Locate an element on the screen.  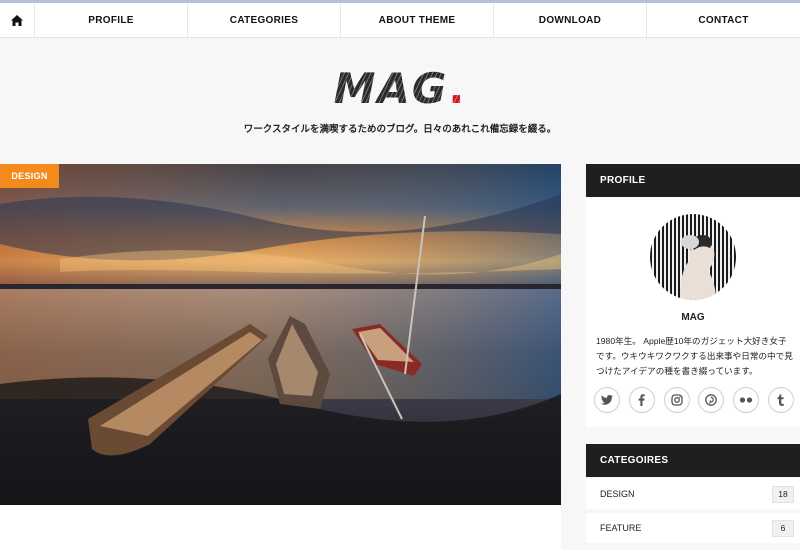
category-label: FEATURE is located at coordinates (621, 528).